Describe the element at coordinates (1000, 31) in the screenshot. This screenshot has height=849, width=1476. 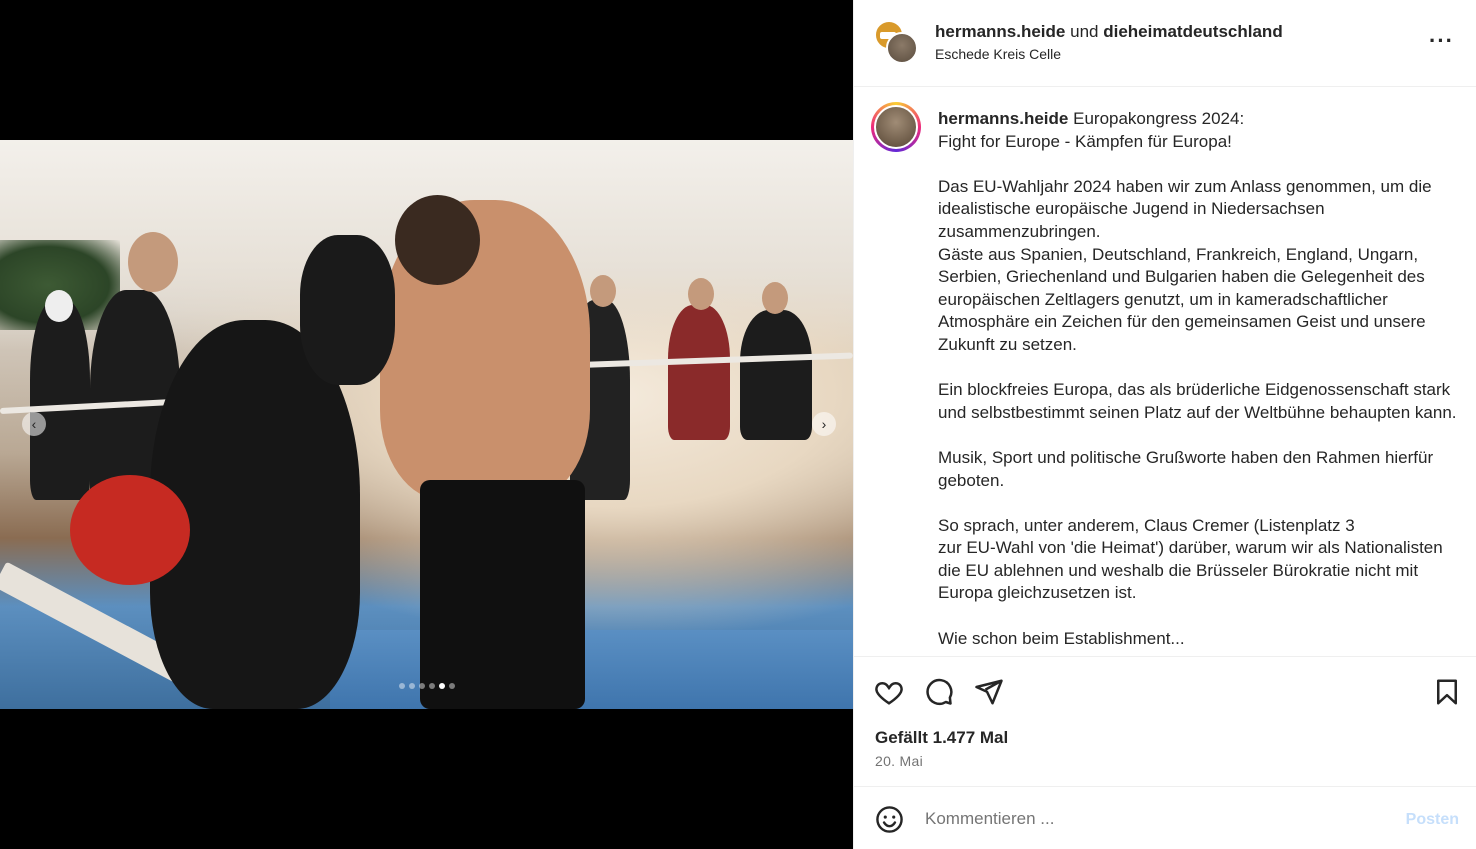
I see `username-link: hermanns.heide` at that location.